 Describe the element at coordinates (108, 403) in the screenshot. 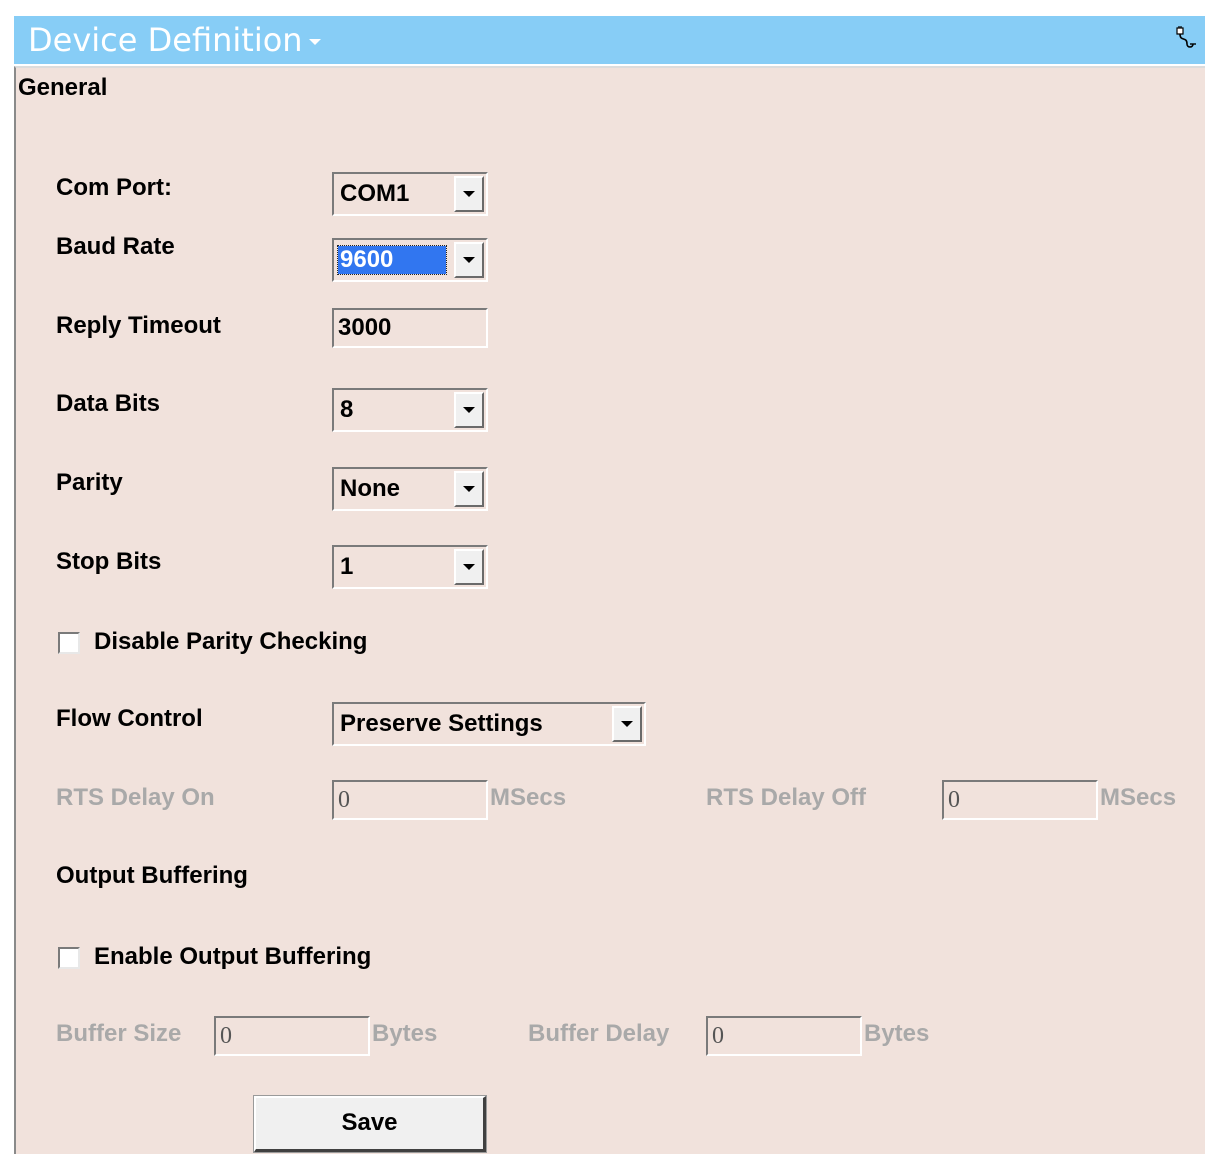

I see `data-bits-label: Data Bits` at that location.